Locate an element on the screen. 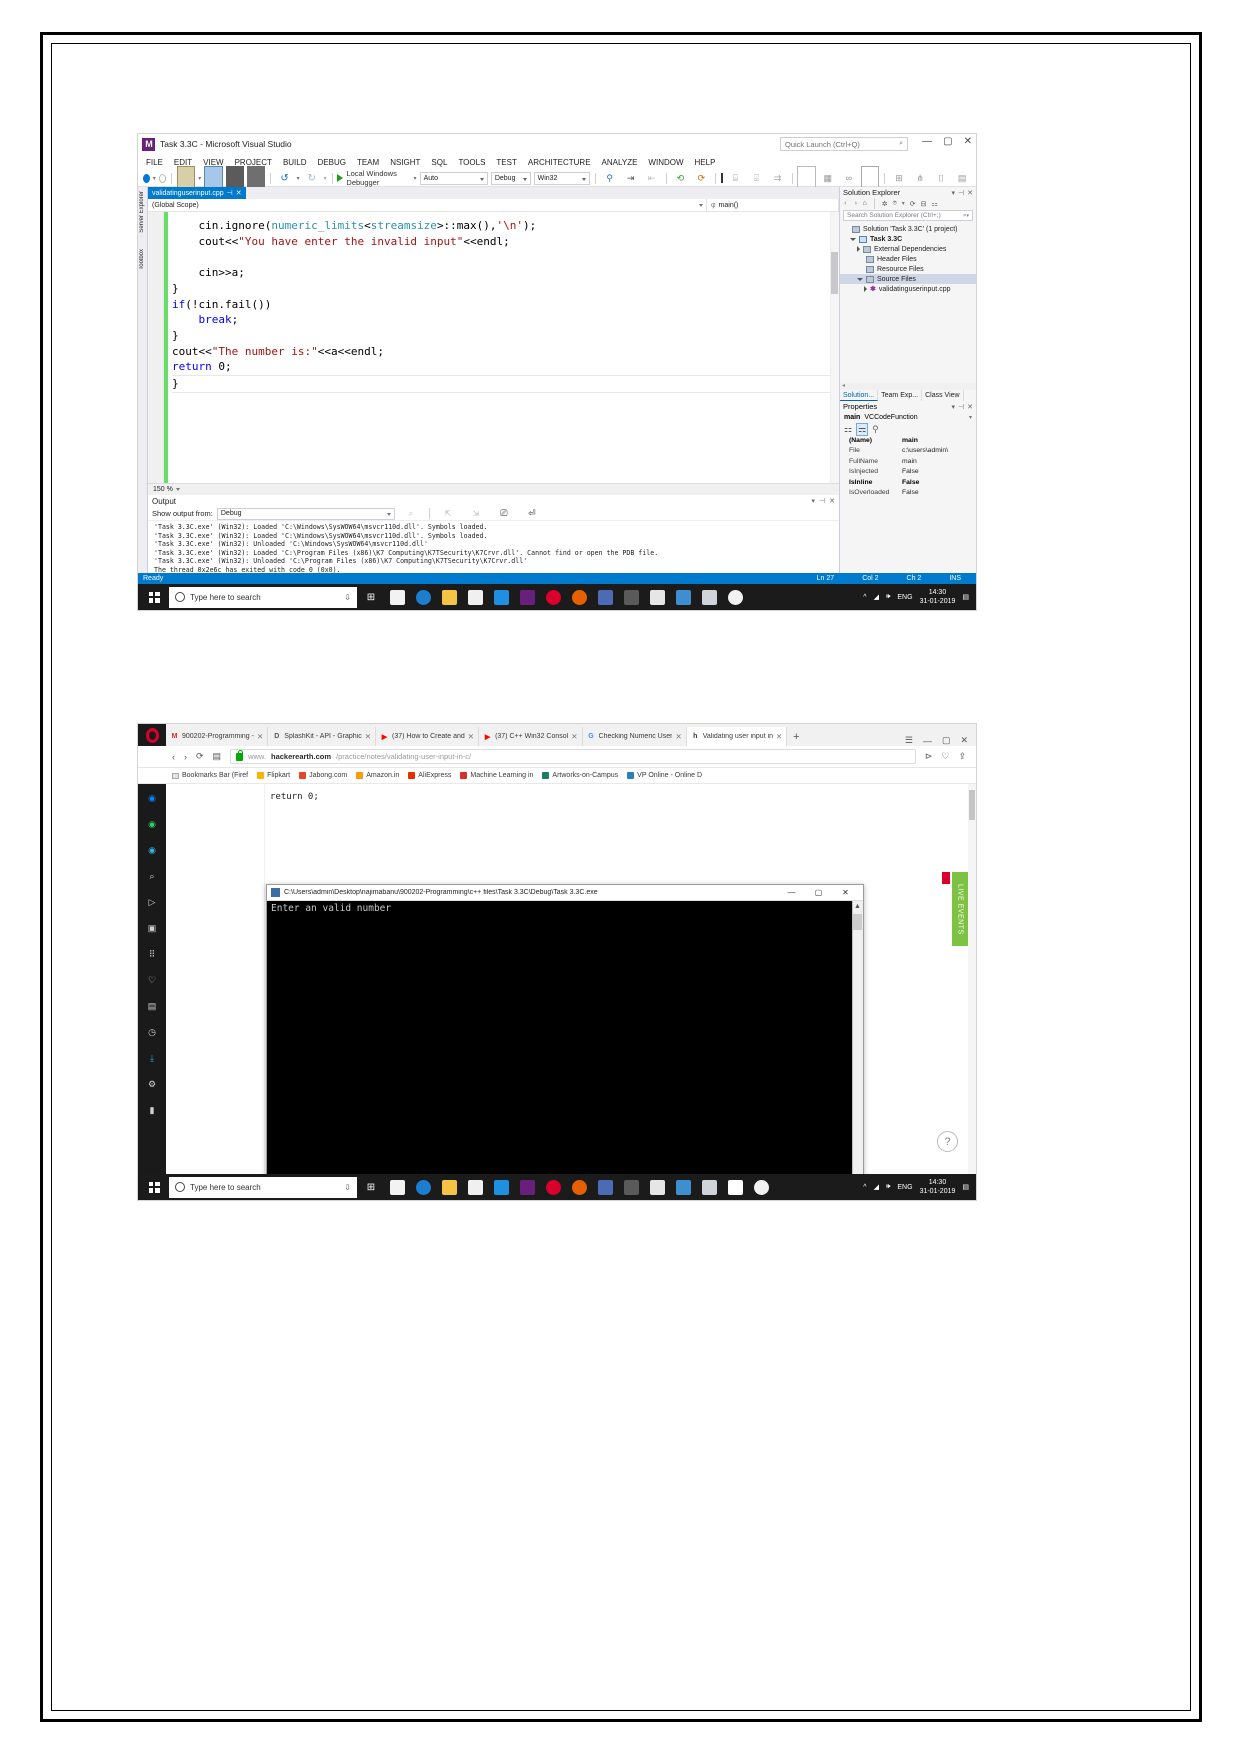 The image size is (1241, 1754). menu-sql: SQL is located at coordinates (439, 162).